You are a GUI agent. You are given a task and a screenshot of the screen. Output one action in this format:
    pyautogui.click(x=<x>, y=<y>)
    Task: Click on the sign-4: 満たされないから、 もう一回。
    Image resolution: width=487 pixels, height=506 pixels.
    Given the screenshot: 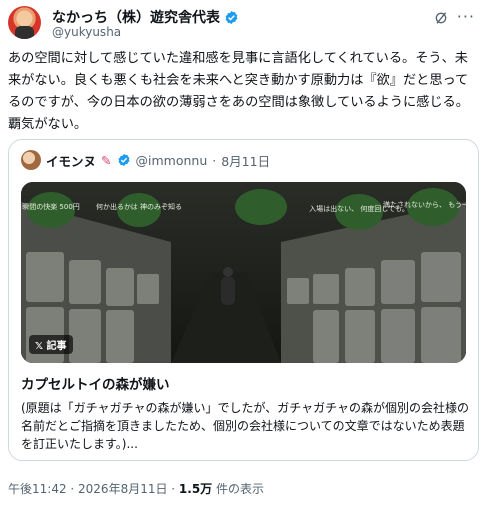 What is the action you would take?
    pyautogui.click(x=424, y=205)
    